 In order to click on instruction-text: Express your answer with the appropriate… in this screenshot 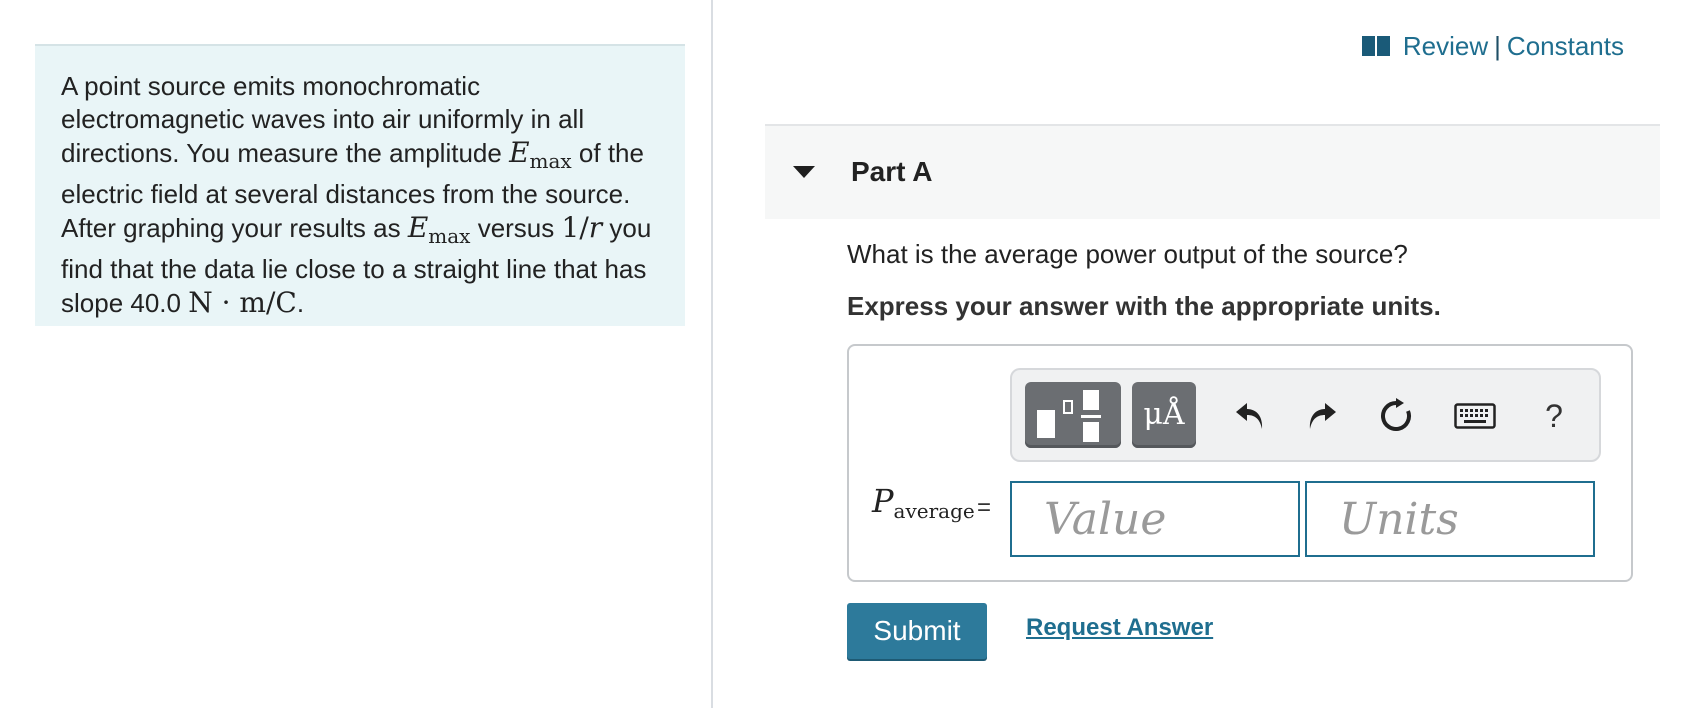, I will do `click(1144, 306)`.